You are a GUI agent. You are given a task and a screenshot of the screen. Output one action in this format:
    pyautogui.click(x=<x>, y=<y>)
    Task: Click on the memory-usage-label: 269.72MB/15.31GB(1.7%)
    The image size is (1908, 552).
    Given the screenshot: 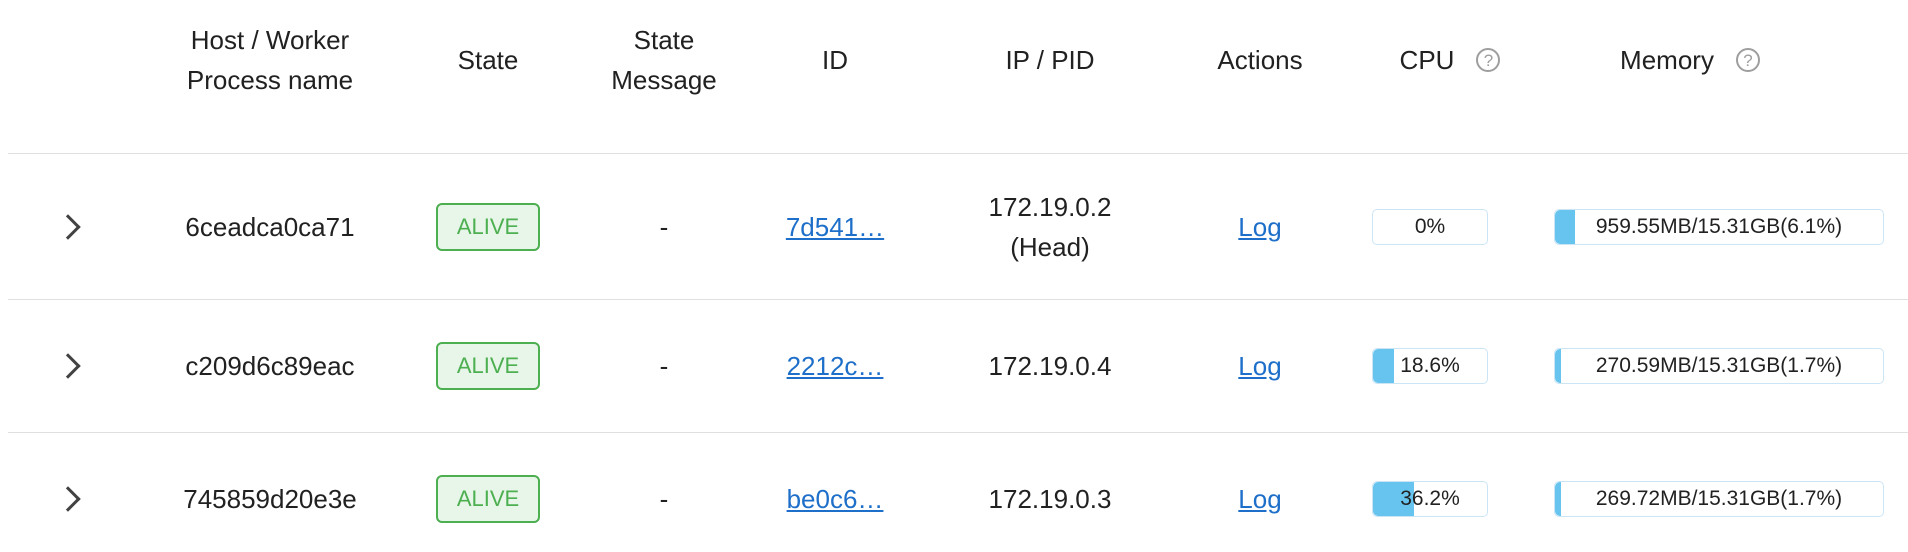 What is the action you would take?
    pyautogui.click(x=1719, y=498)
    